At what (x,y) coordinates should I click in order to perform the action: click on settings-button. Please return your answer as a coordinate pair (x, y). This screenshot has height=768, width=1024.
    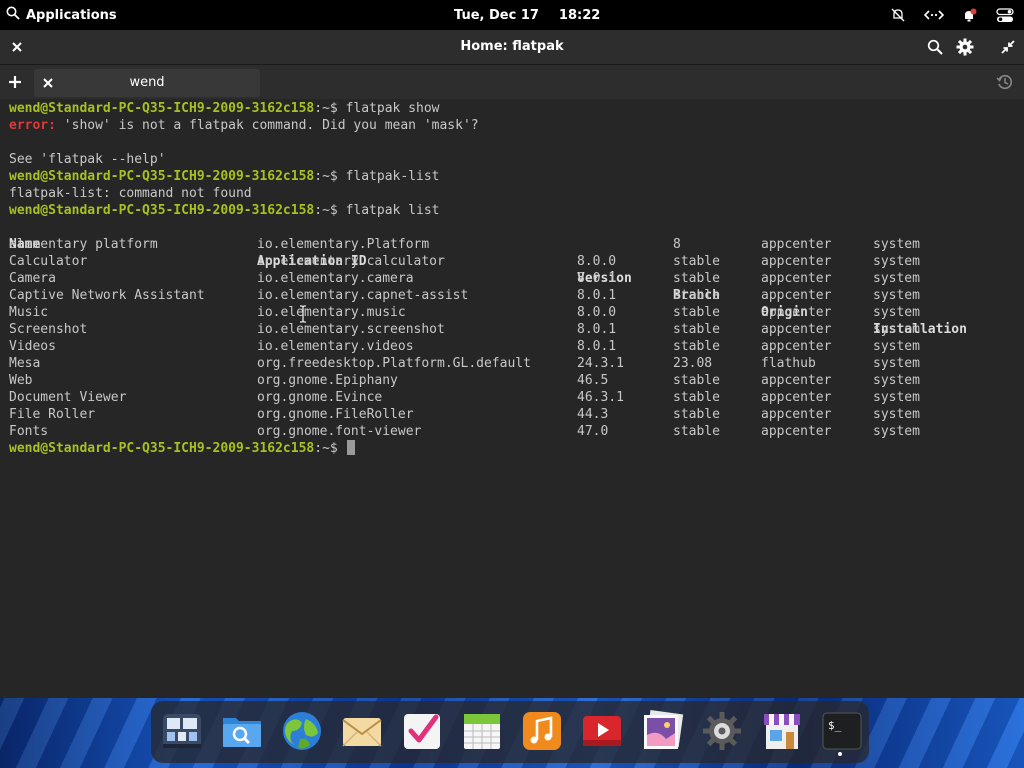
    Looking at the image, I should click on (965, 47).